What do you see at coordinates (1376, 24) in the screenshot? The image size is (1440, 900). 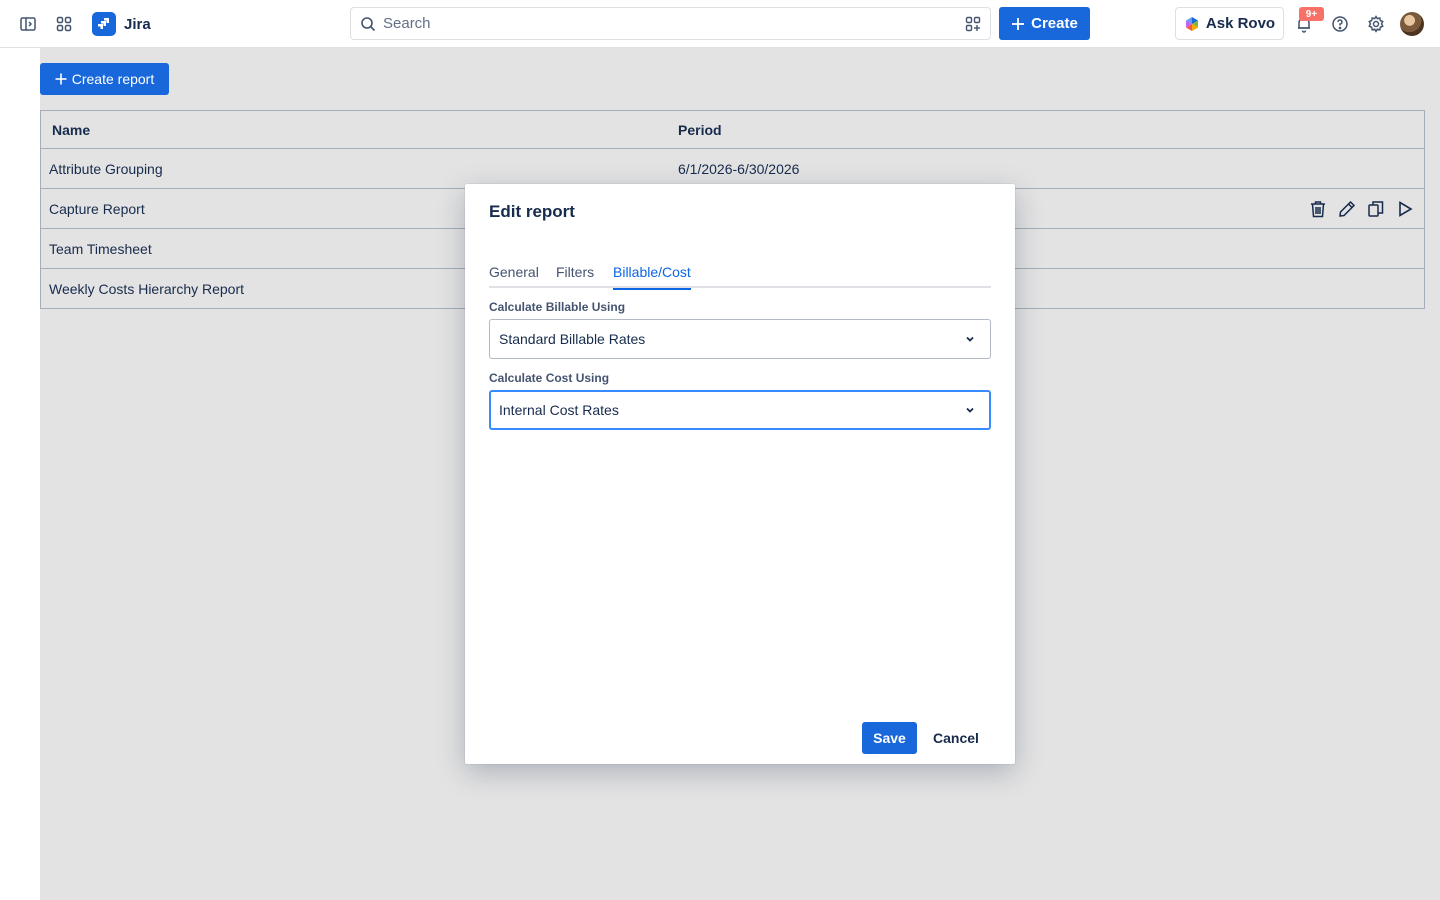 I see `settings-gear-icon` at bounding box center [1376, 24].